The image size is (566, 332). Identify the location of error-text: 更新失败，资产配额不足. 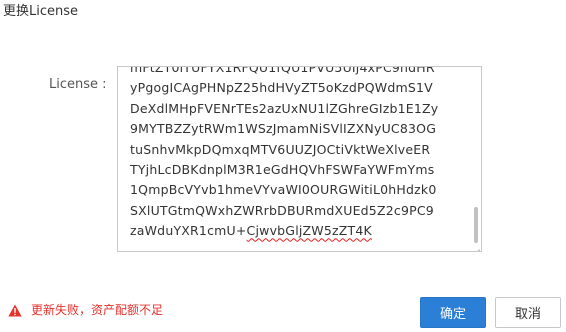
(97, 310).